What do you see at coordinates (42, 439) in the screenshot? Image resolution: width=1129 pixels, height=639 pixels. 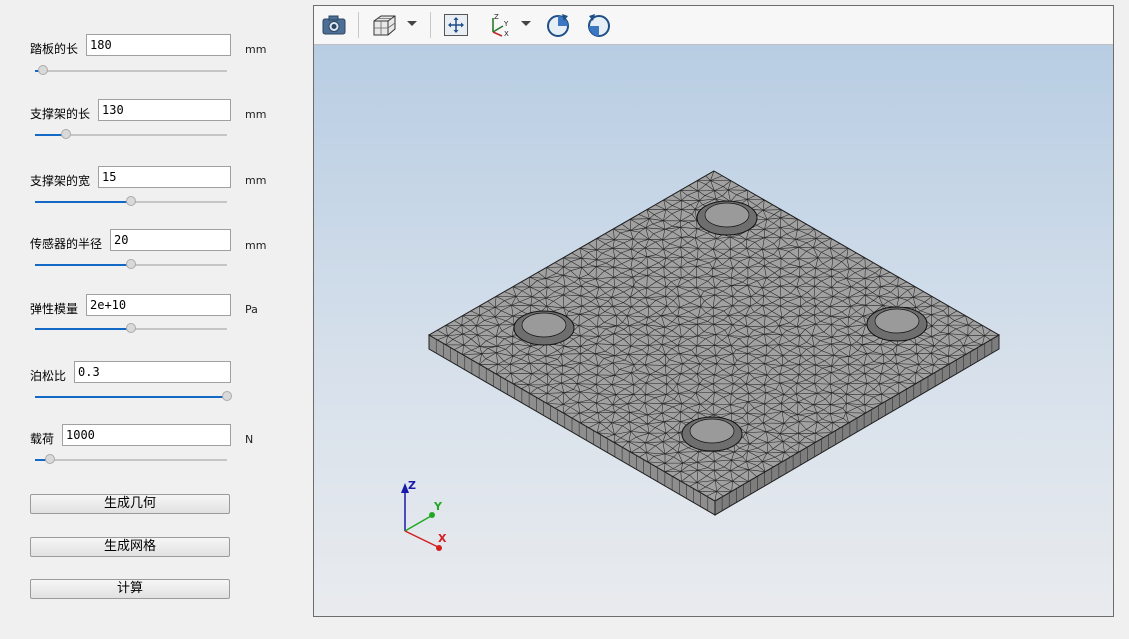 I see `param-label: 载荷` at bounding box center [42, 439].